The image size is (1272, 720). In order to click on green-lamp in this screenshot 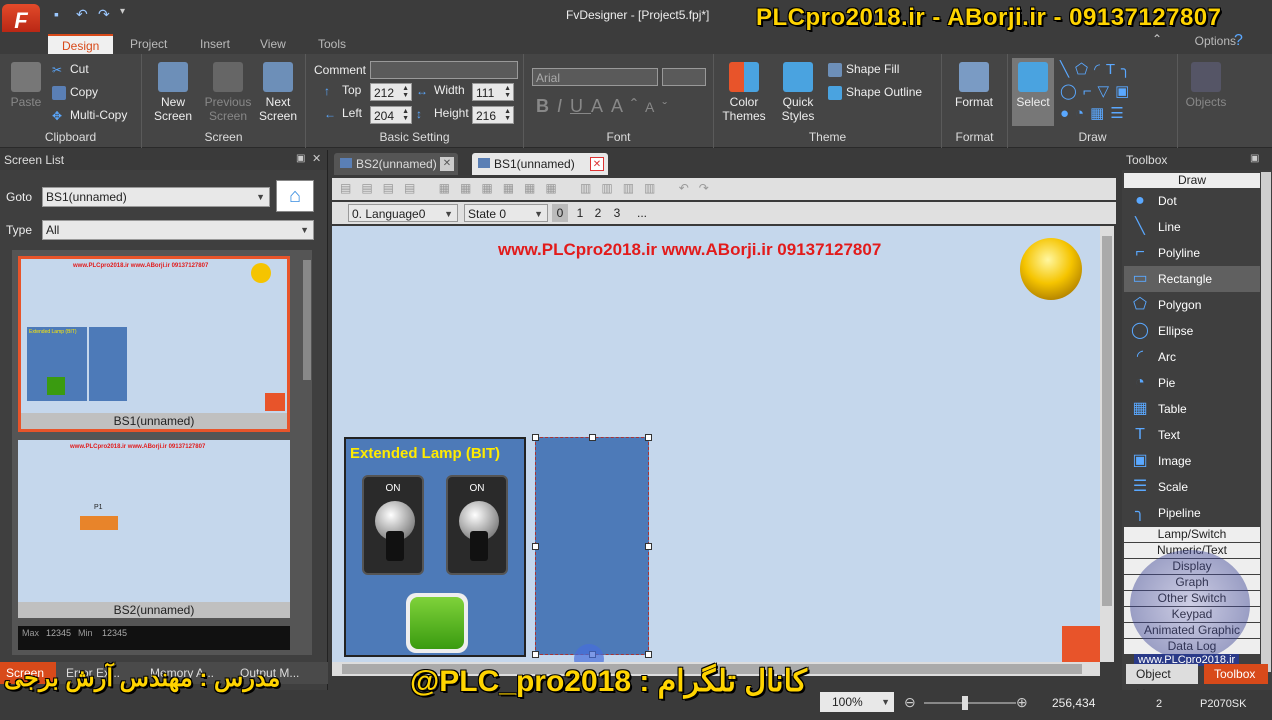, I will do `click(437, 623)`.